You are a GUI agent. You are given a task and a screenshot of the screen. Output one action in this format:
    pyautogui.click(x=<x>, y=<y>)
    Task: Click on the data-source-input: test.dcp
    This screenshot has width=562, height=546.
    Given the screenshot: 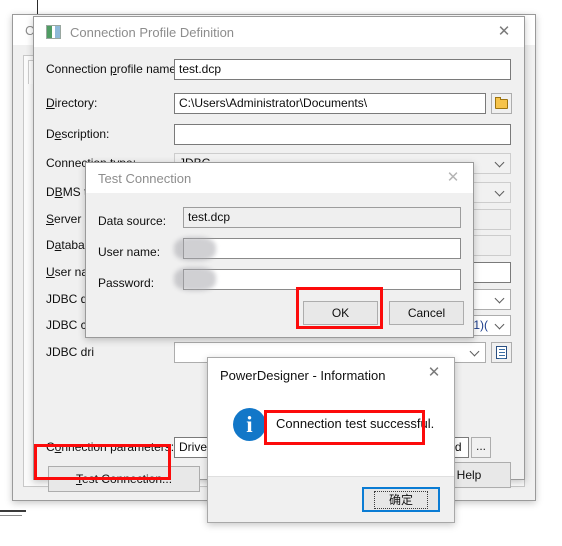 What is the action you would take?
    pyautogui.click(x=322, y=217)
    